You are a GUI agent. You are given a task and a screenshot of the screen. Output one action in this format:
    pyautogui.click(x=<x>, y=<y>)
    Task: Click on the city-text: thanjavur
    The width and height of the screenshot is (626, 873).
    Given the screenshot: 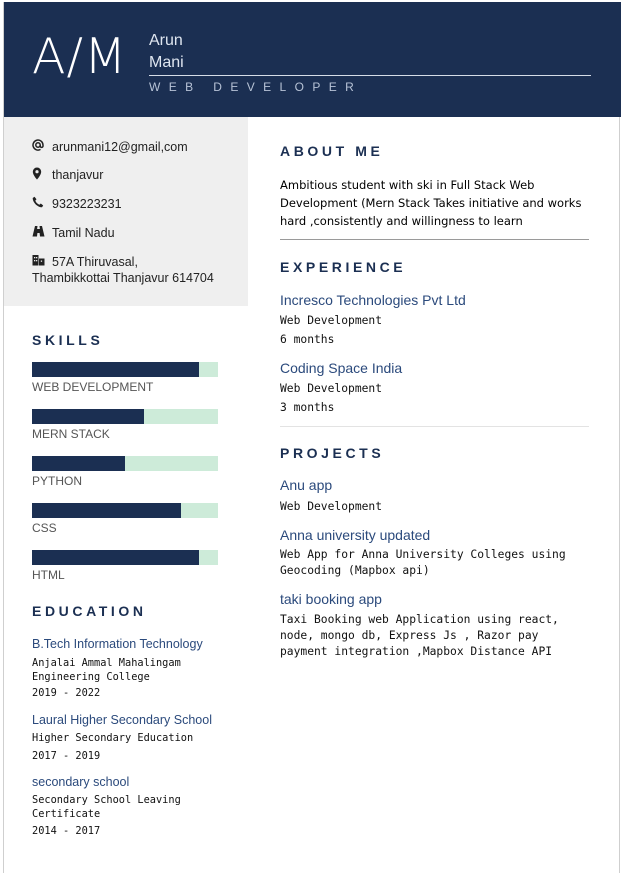 What is the action you would take?
    pyautogui.click(x=78, y=175)
    